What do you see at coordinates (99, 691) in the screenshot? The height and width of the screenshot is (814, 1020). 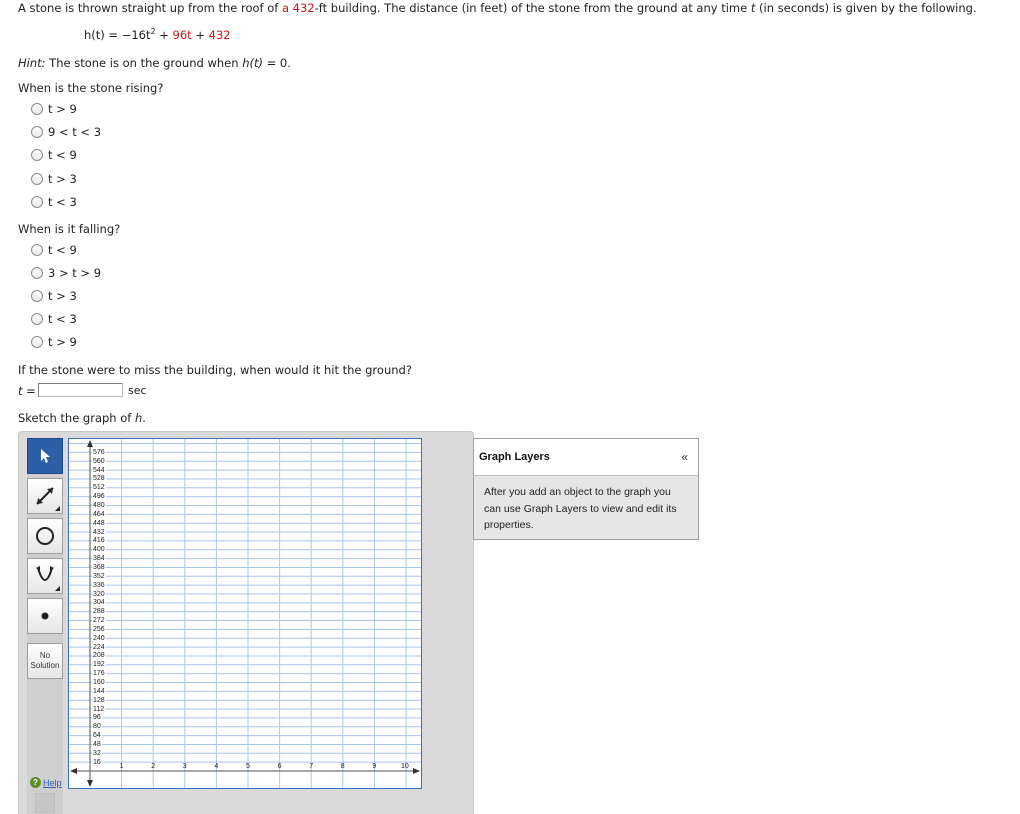 I see `y-tick-label: 144` at bounding box center [99, 691].